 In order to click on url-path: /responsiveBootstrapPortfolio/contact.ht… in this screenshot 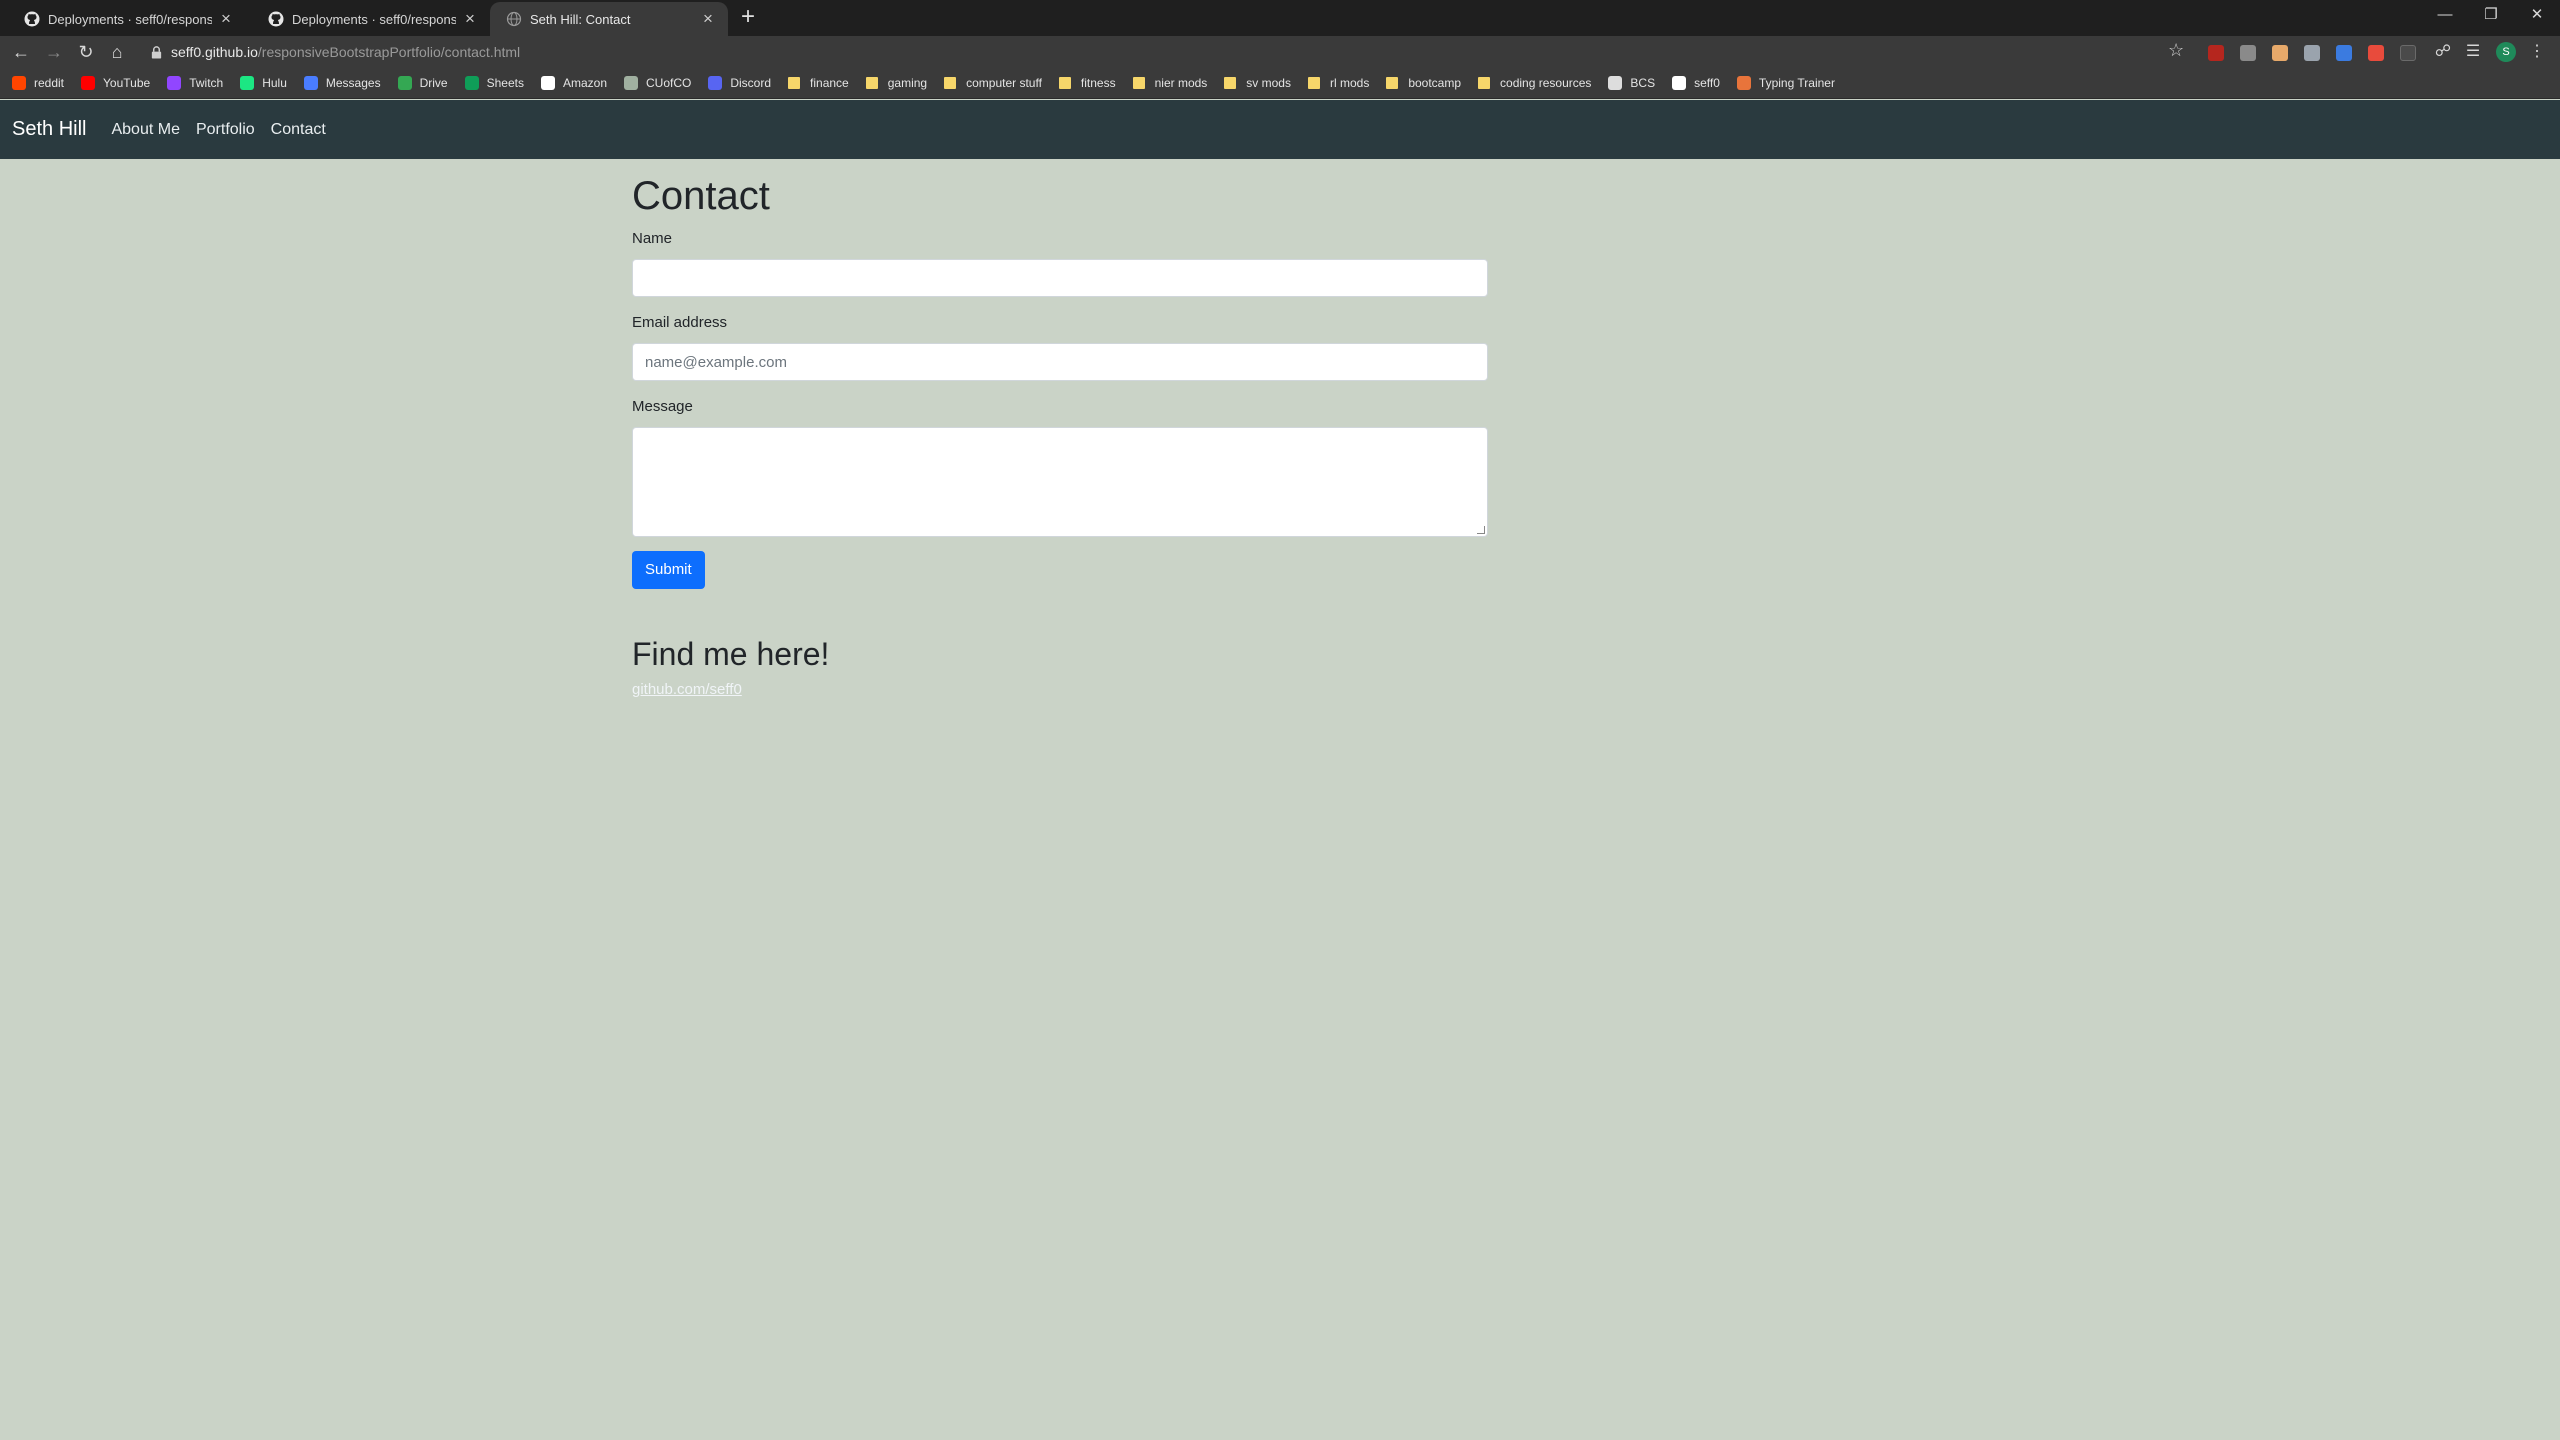, I will do `click(389, 52)`.